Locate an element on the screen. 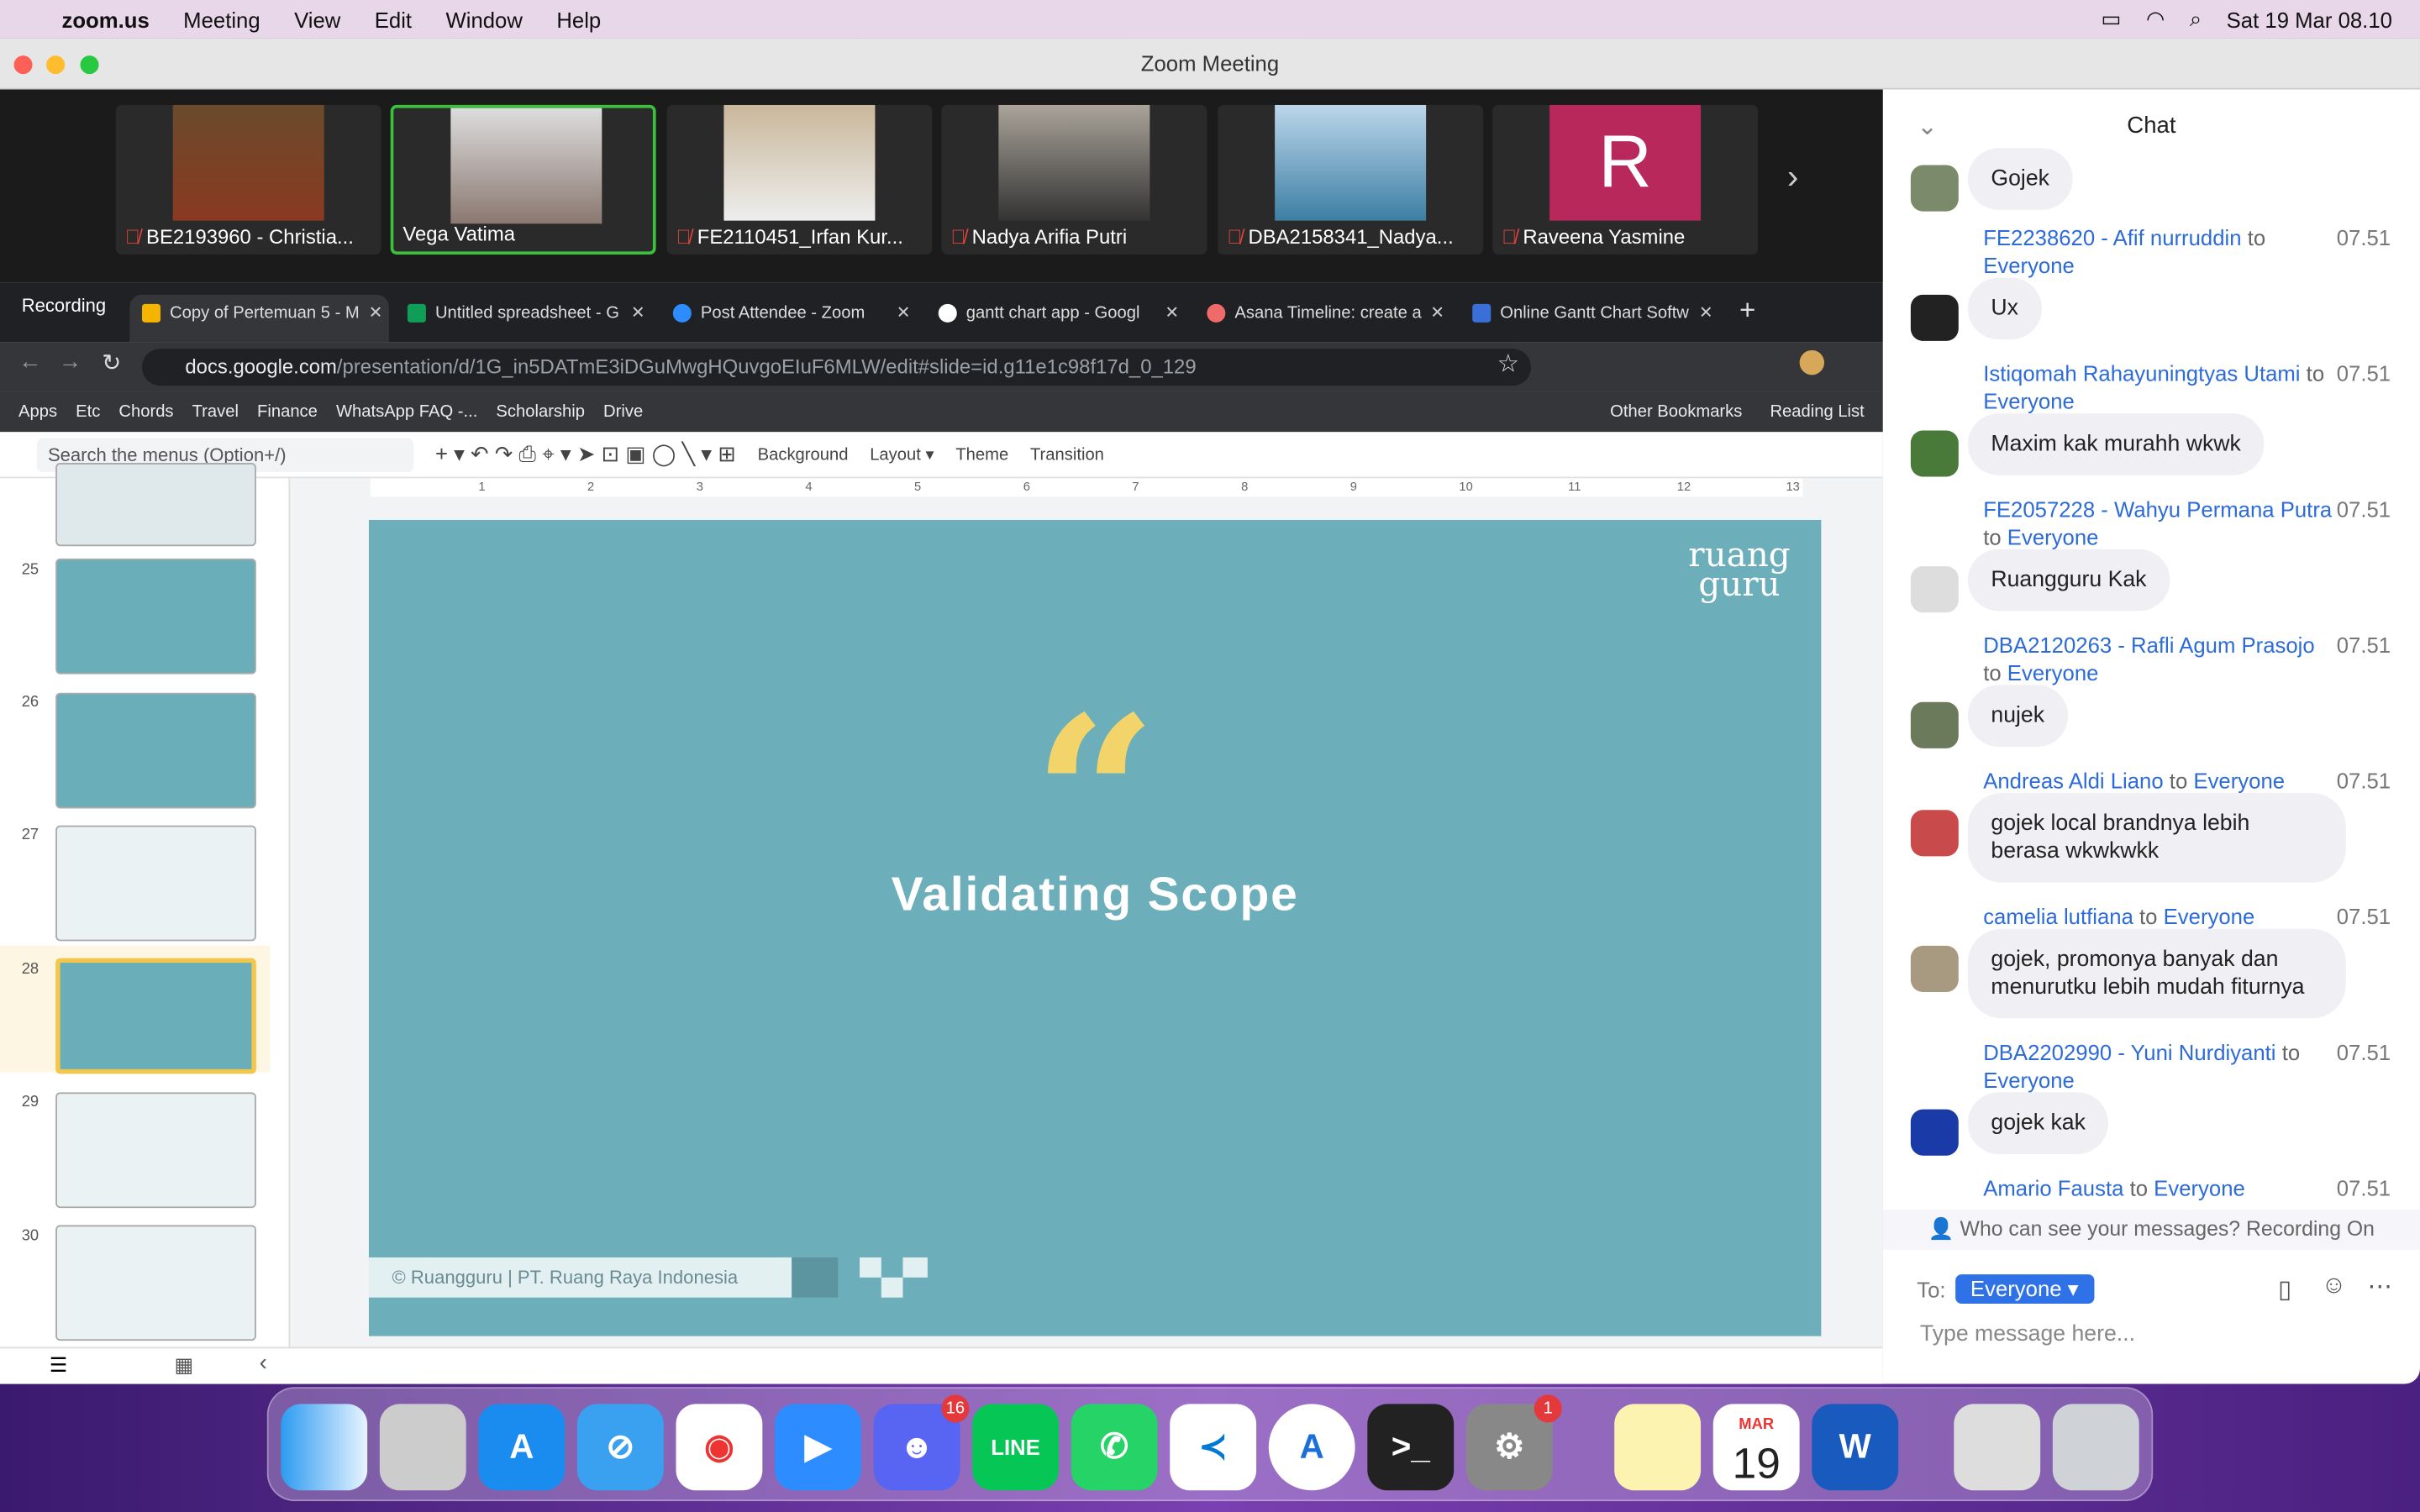 The height and width of the screenshot is (1512, 2420). collapse-chevron-icon: ⌄ is located at coordinates (1927, 126).